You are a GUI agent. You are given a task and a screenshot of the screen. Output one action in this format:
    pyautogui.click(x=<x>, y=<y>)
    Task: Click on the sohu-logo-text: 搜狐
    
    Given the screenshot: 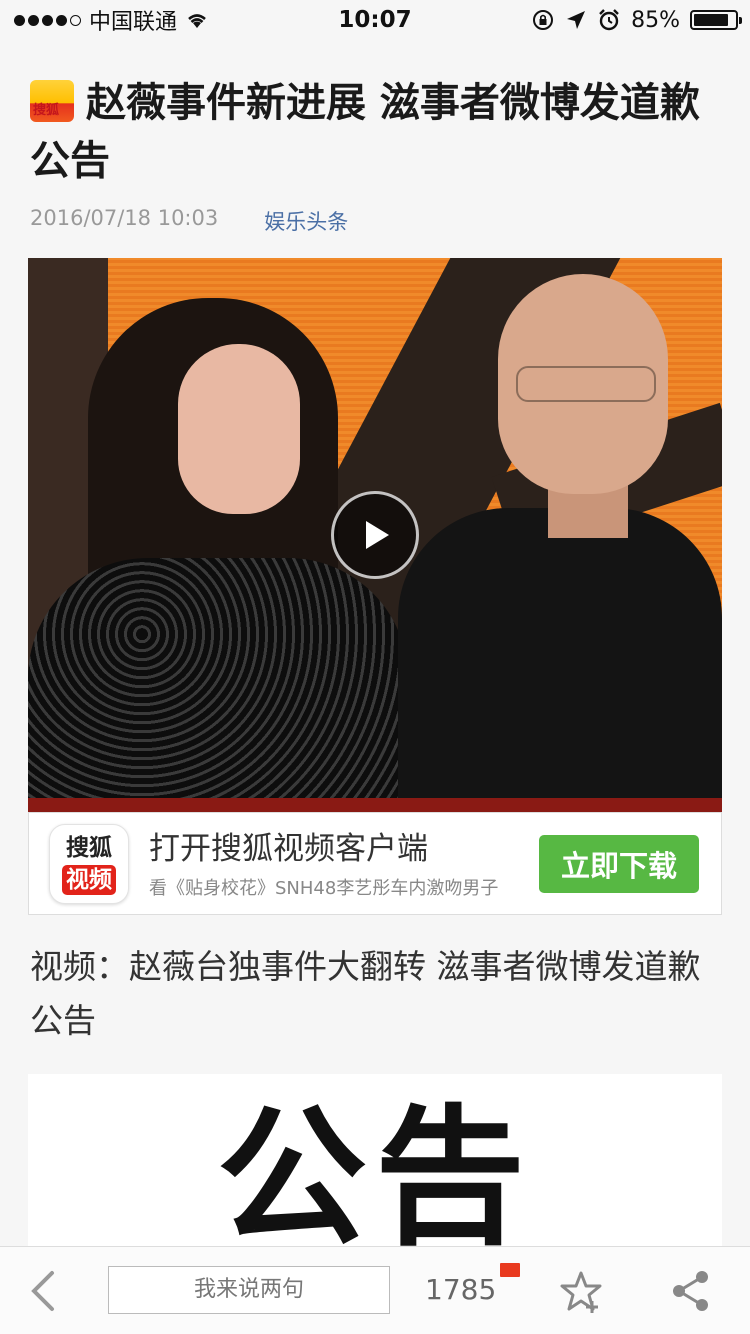 What is the action you would take?
    pyautogui.click(x=46, y=110)
    